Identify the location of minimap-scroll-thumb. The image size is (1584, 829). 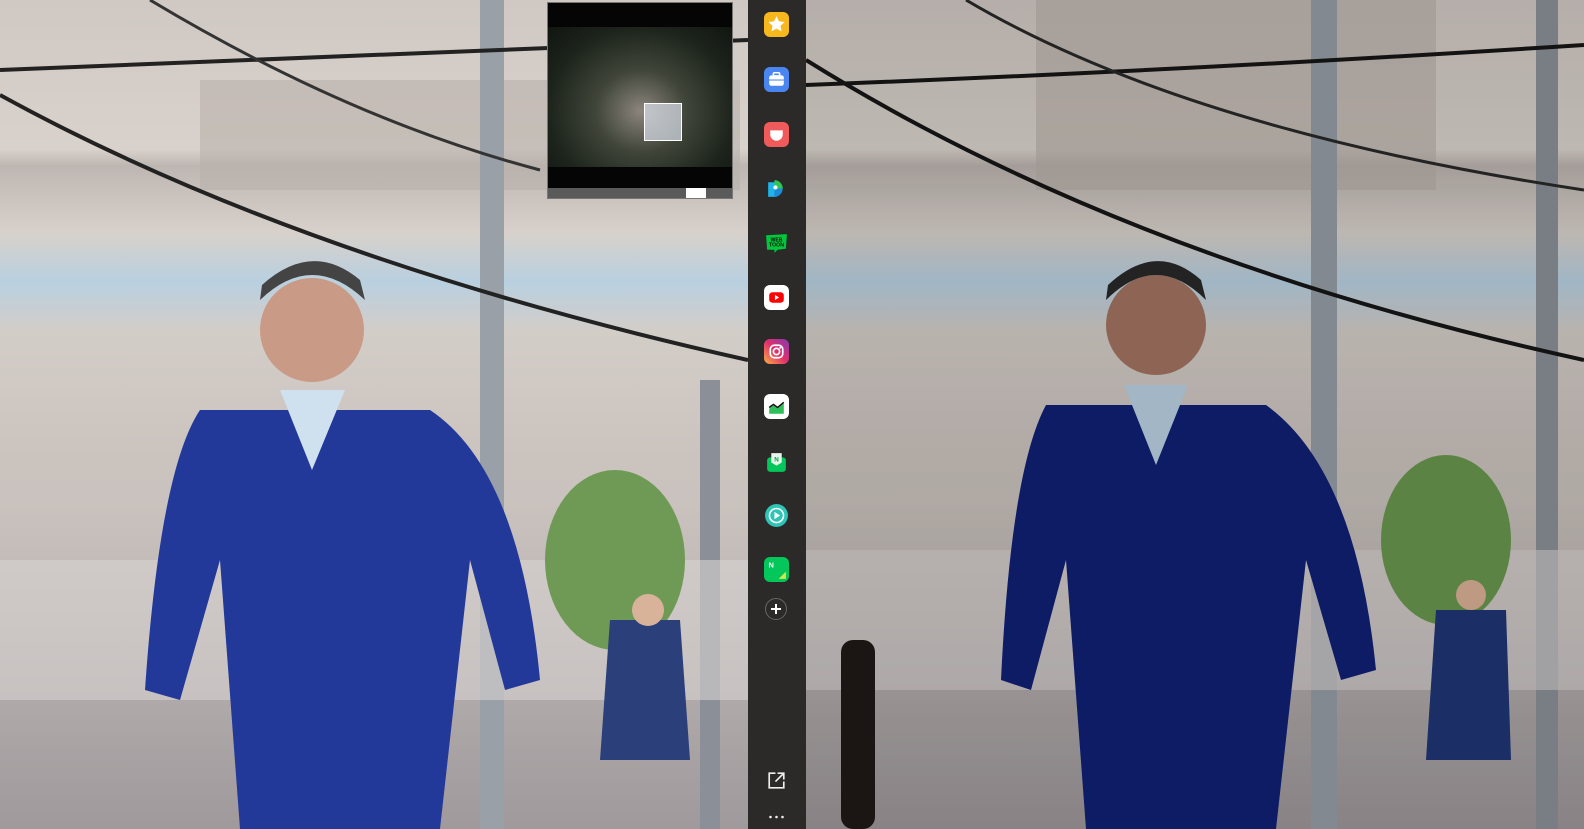
(696, 193).